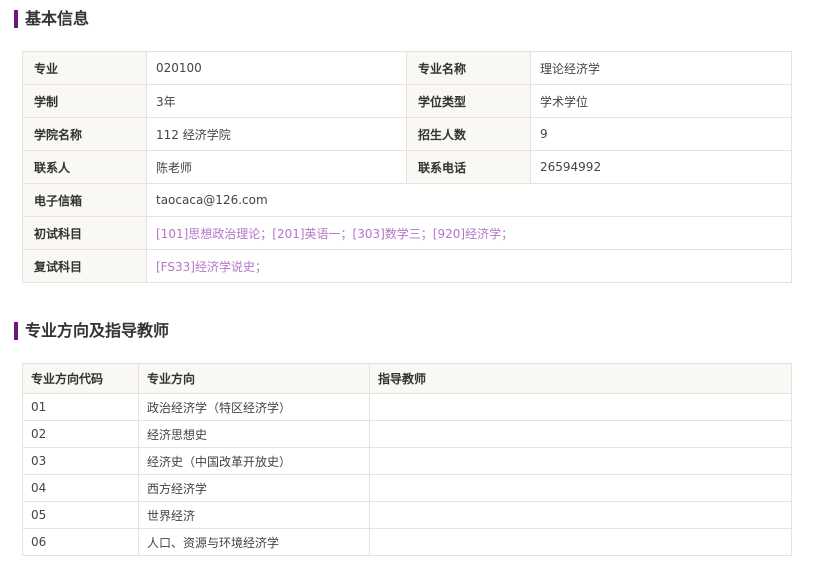 This screenshot has width=820, height=577. What do you see at coordinates (84, 233) in the screenshot?
I see `initial-exam-label: 初试科目` at bounding box center [84, 233].